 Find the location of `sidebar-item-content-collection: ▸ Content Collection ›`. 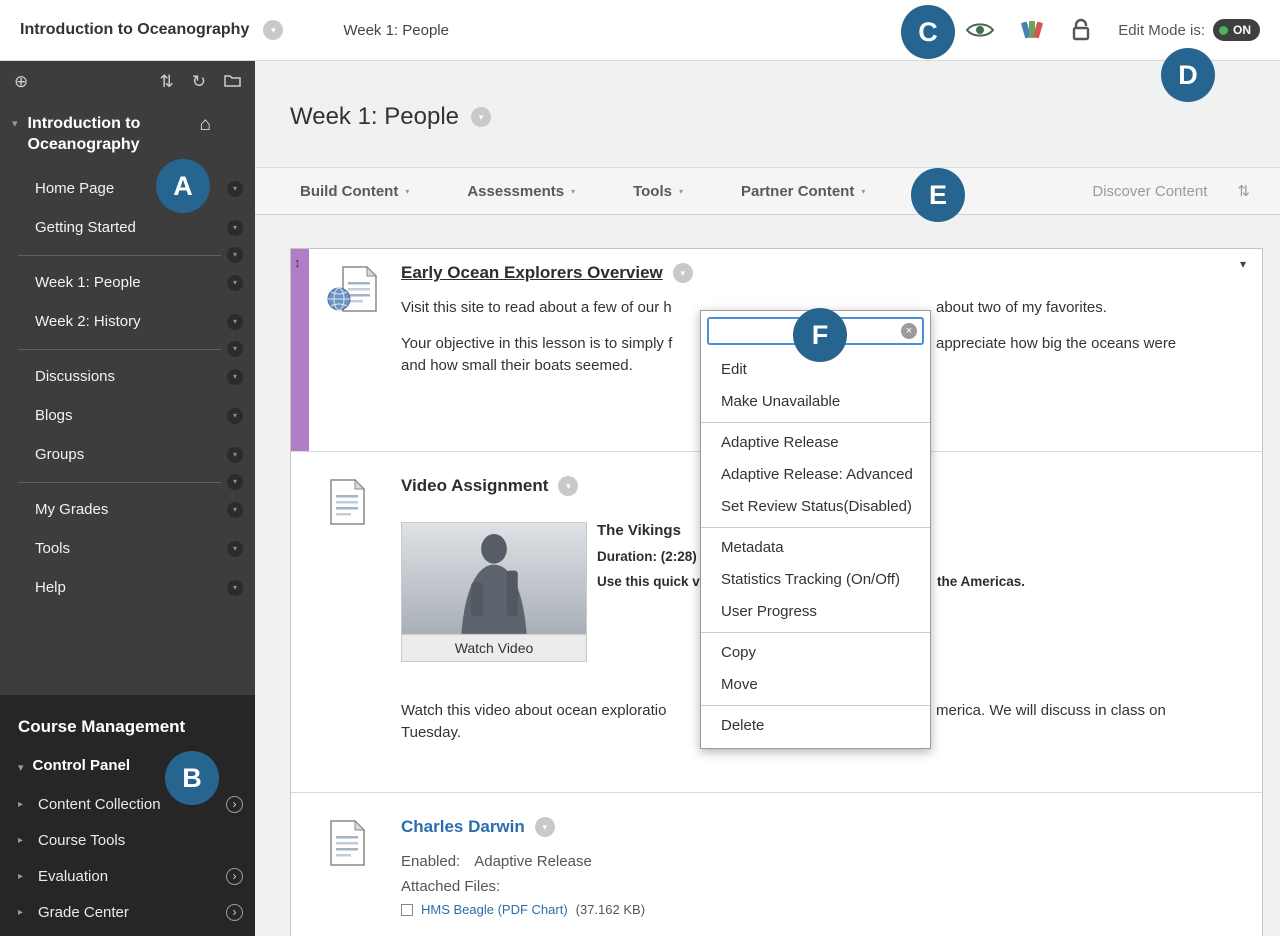

sidebar-item-content-collection: ▸ Content Collection › is located at coordinates (127, 804).